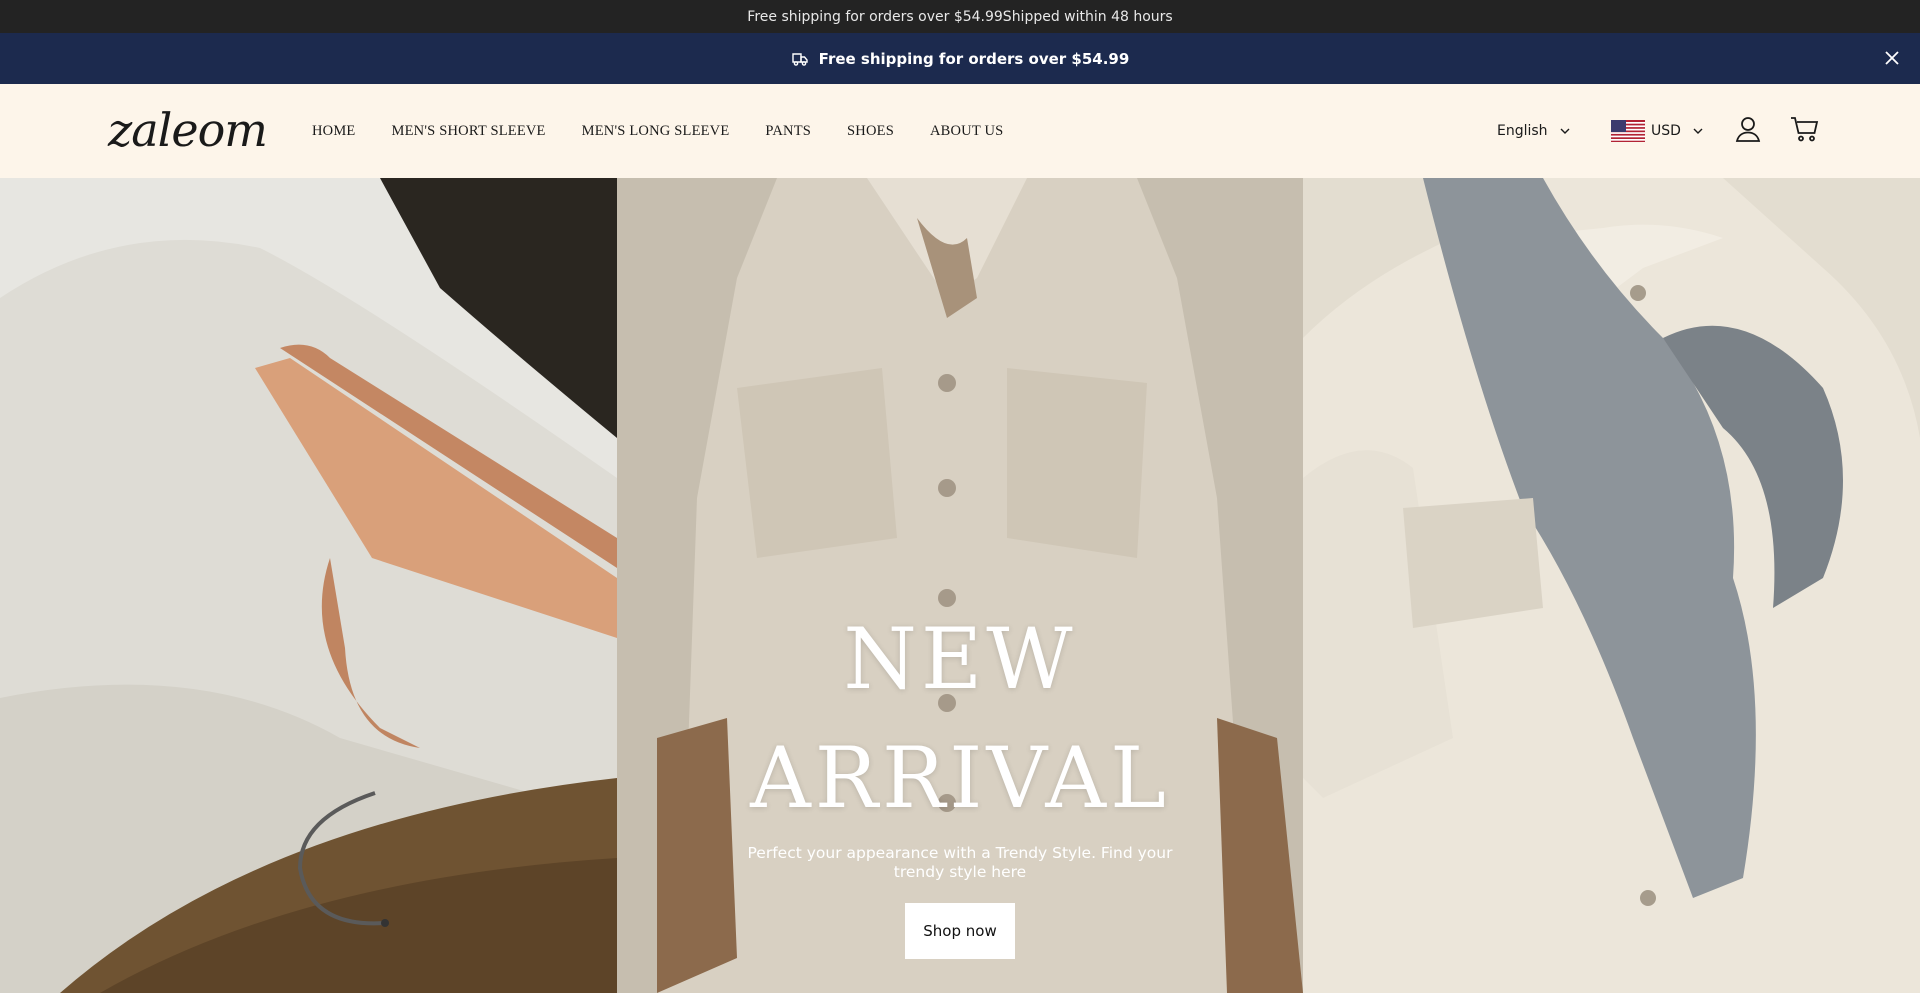  Describe the element at coordinates (1892, 58) in the screenshot. I see `close-icon` at that location.